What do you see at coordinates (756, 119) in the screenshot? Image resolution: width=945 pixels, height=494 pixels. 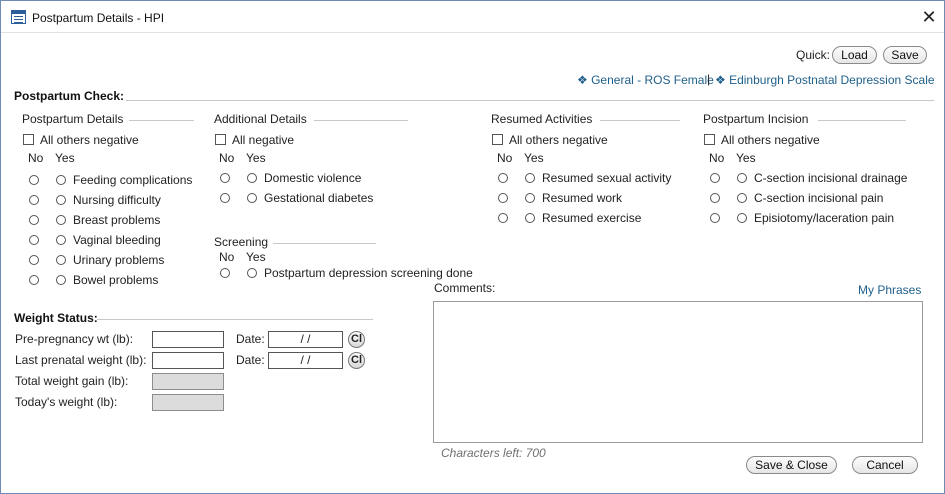 I see `postpartum-incision-title: Postpartum Incision` at bounding box center [756, 119].